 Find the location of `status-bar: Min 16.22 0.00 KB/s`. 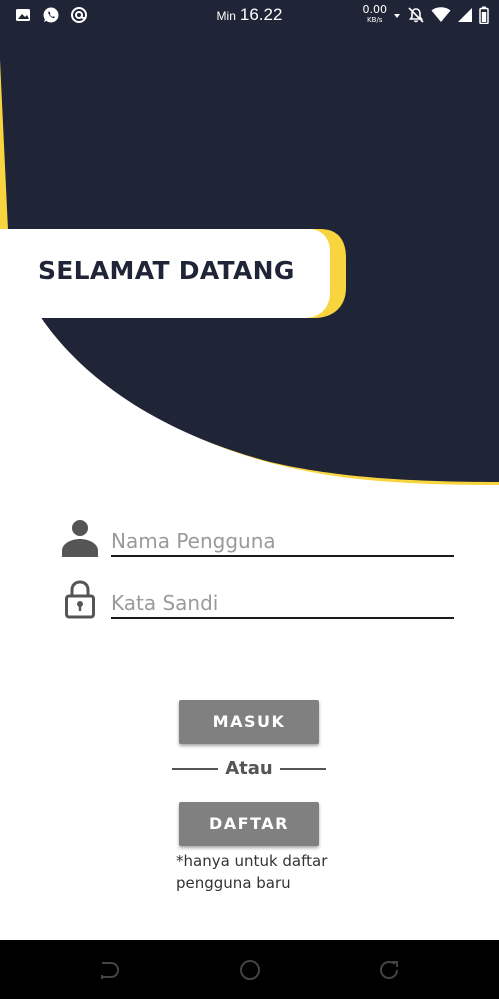

status-bar: Min 16.22 0.00 KB/s is located at coordinates (249, 15).